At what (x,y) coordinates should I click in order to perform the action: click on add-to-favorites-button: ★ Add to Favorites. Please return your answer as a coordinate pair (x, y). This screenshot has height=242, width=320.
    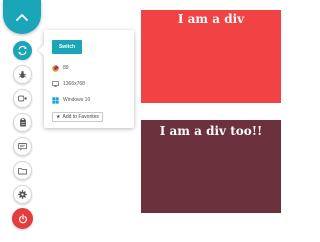
    Looking at the image, I should click on (77, 117).